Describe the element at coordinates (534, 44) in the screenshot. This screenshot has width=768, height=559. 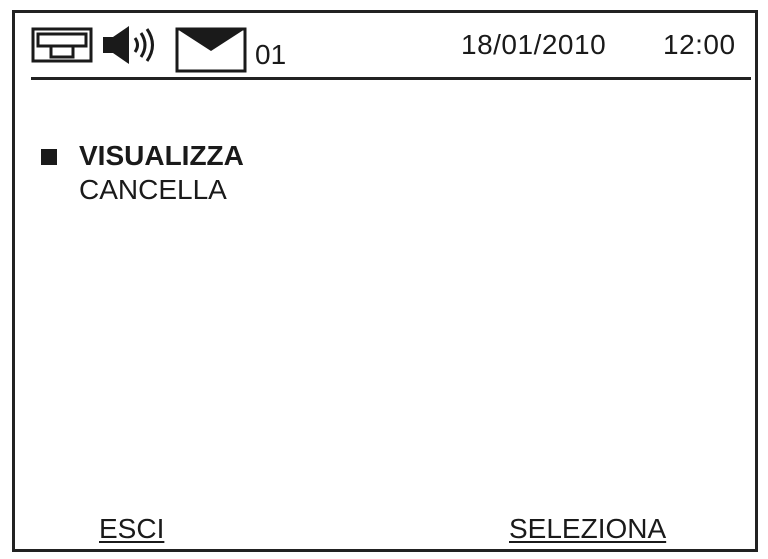
I see `date-display: 18/01/2010` at that location.